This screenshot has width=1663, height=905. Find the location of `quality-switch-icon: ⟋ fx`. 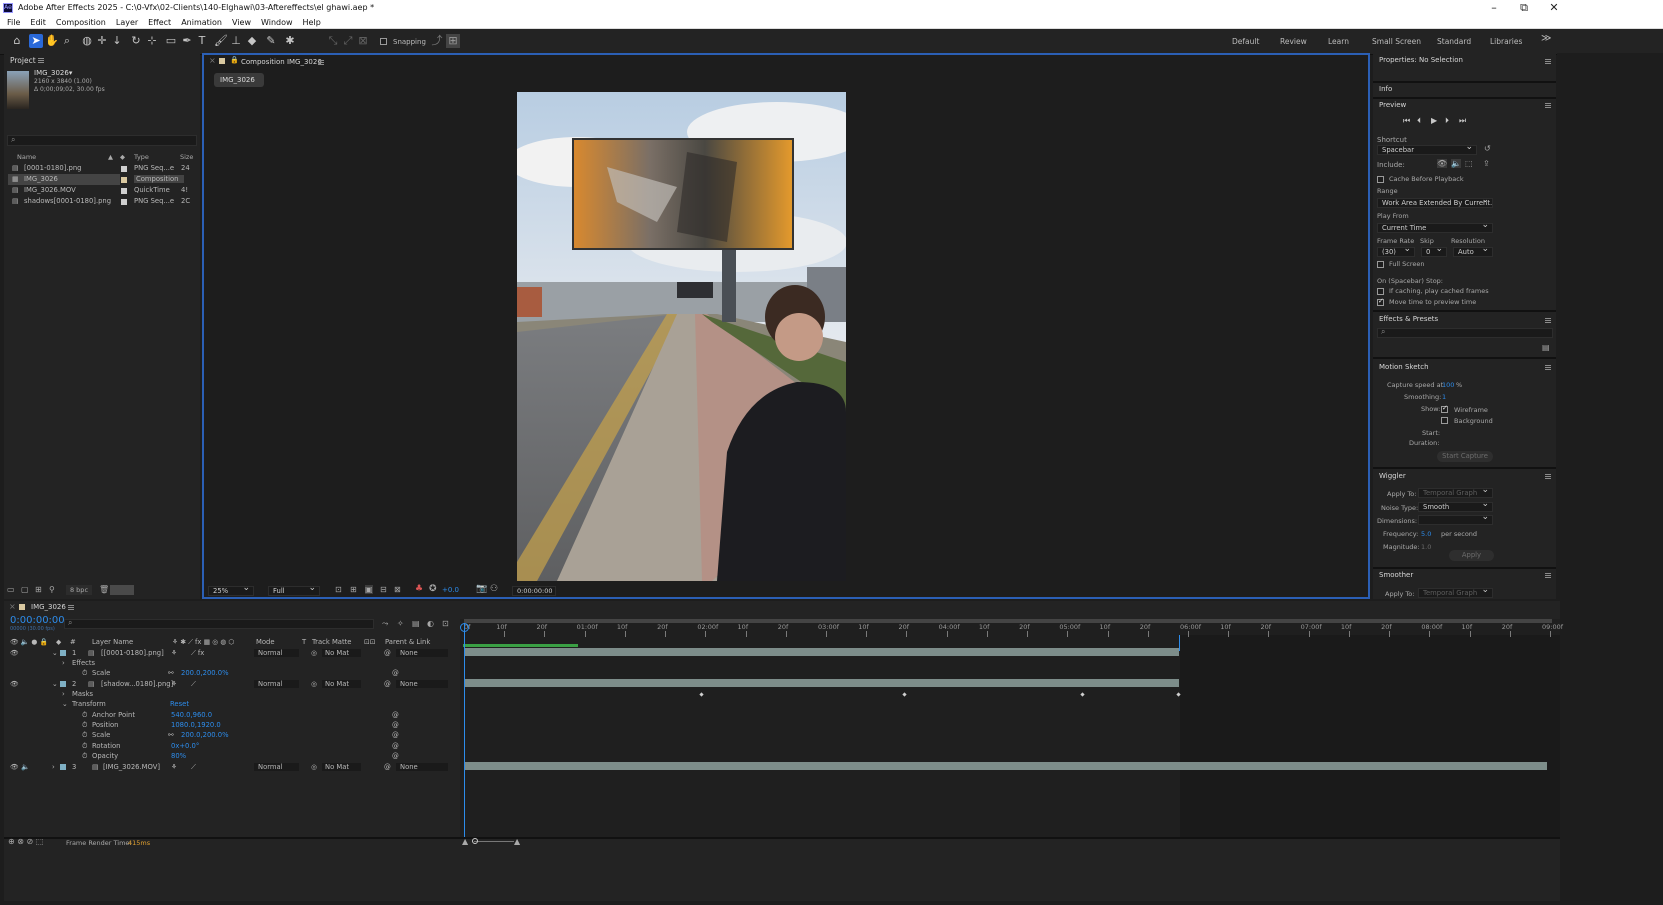

quality-switch-icon: ⟋ fx is located at coordinates (197, 653).